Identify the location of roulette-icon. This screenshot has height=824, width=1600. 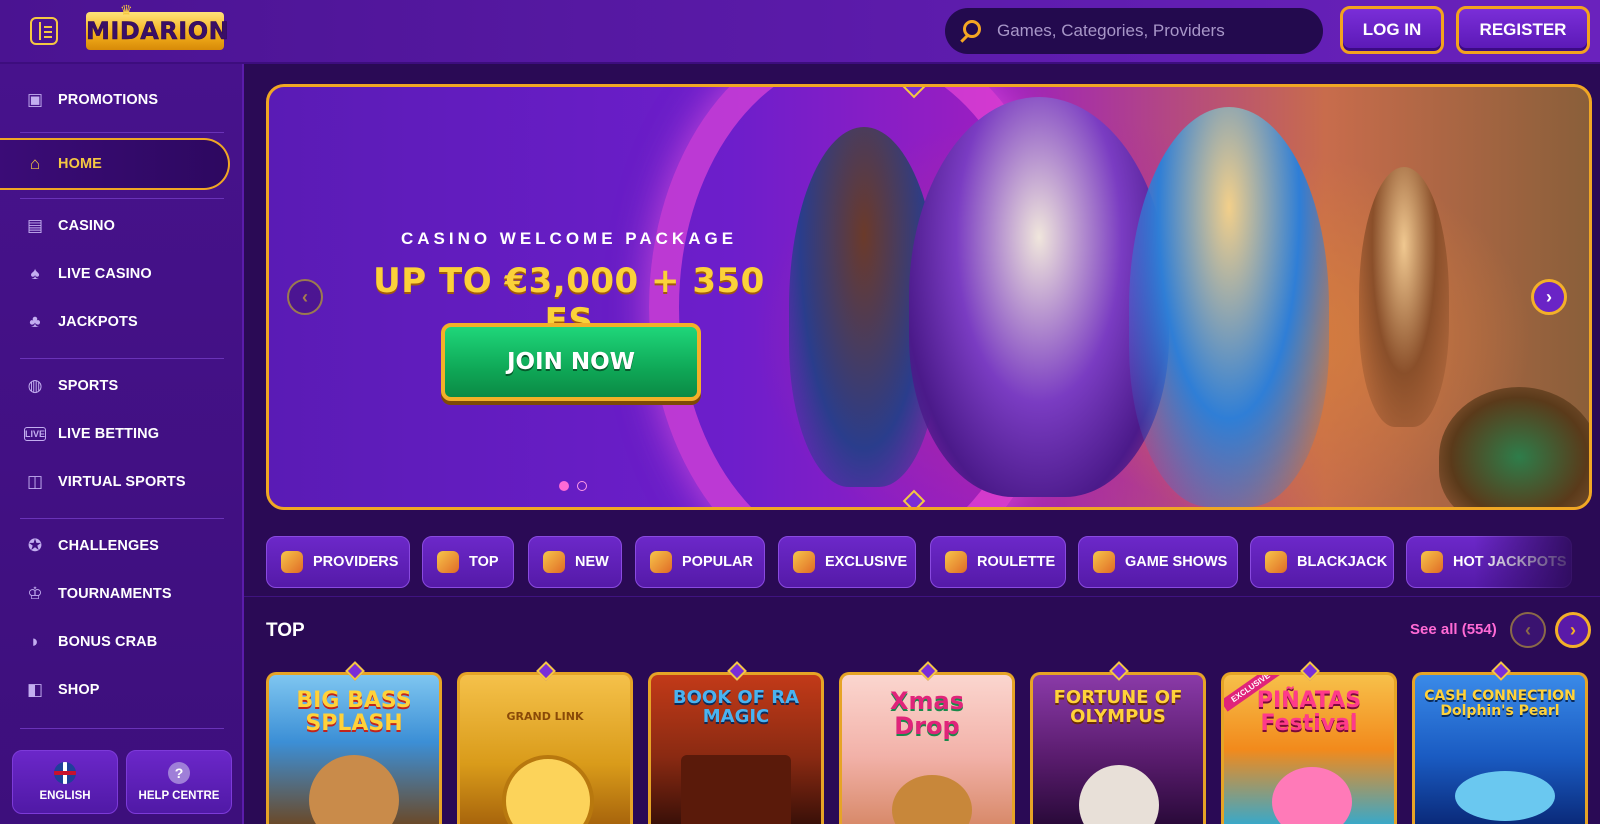
(956, 562).